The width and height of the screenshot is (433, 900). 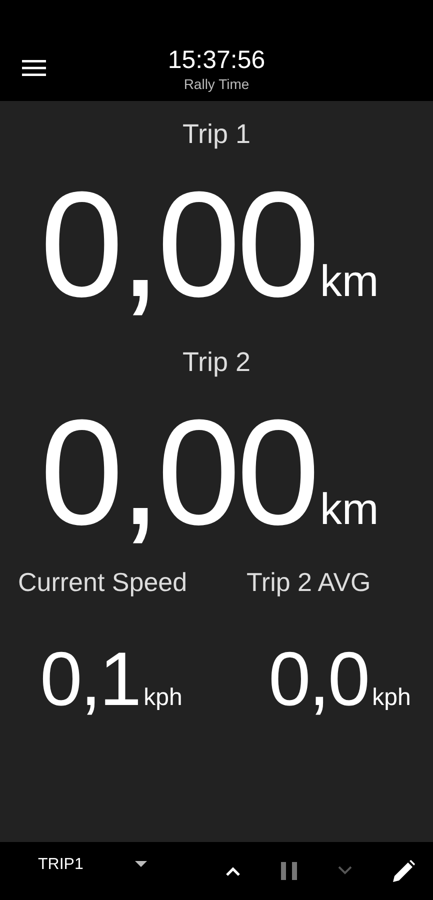 What do you see at coordinates (103, 582) in the screenshot?
I see `stat-label: Current Speed` at bounding box center [103, 582].